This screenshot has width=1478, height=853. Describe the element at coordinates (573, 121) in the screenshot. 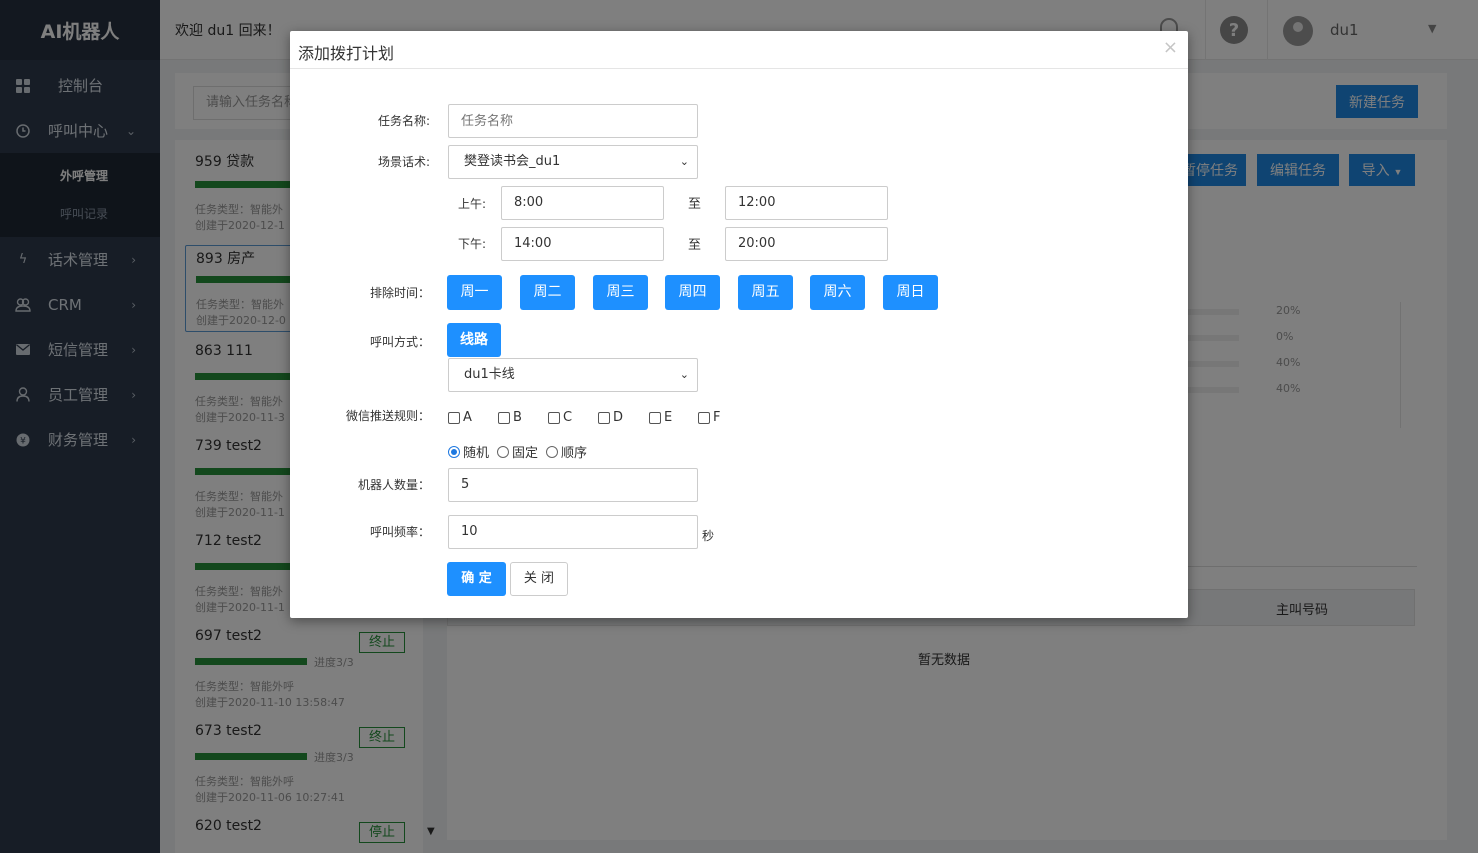

I see `task-name-input` at that location.